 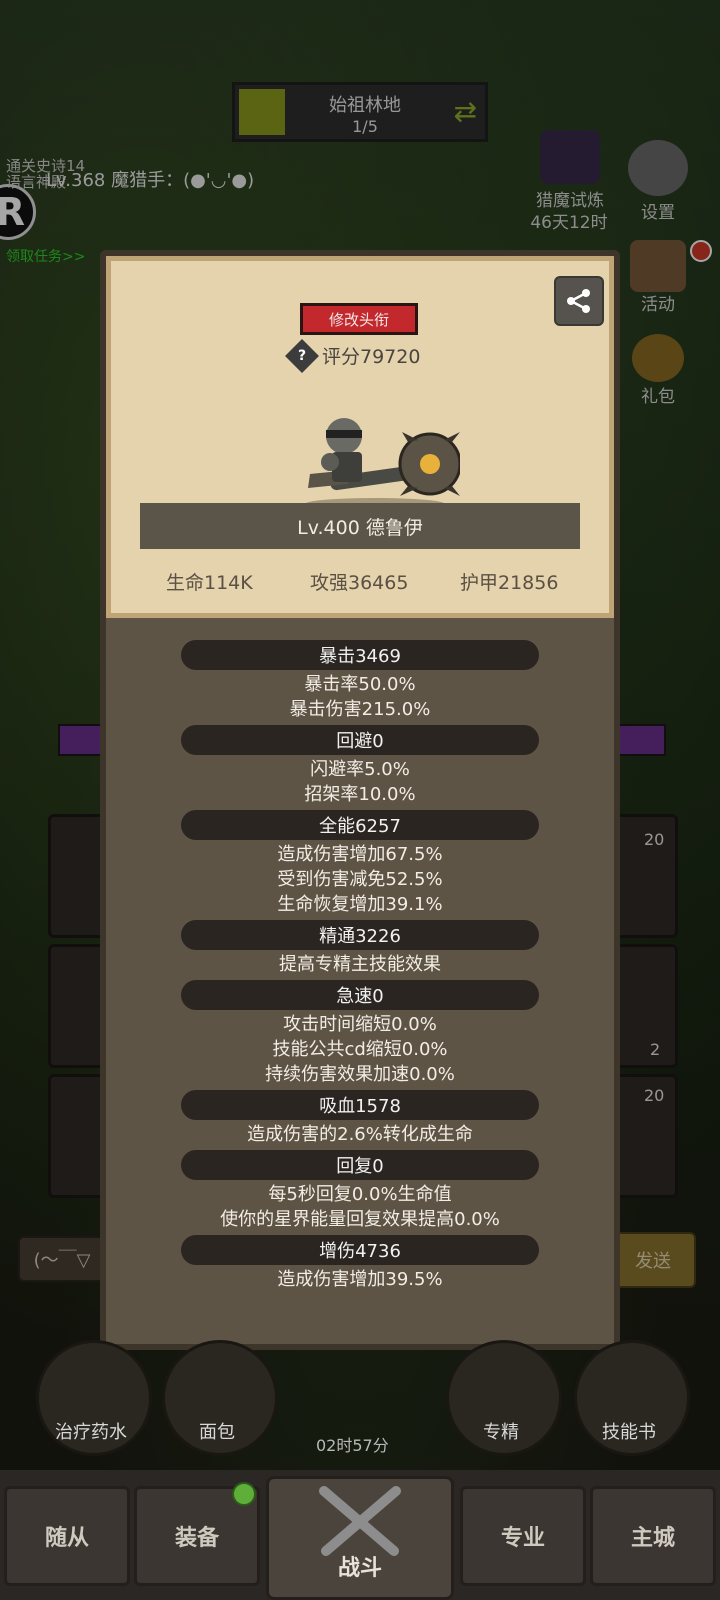 What do you see at coordinates (360, 995) in the screenshot?
I see `section-haste: 急速0` at bounding box center [360, 995].